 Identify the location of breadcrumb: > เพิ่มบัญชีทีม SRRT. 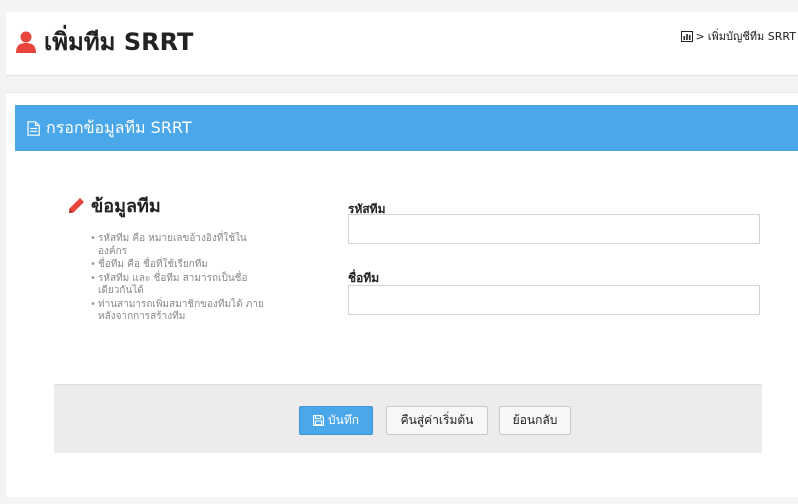
(738, 36).